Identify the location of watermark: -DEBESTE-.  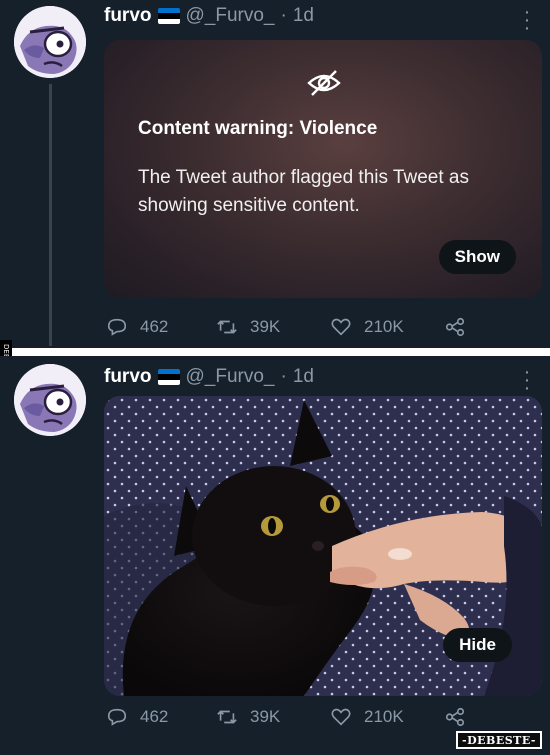
(499, 740).